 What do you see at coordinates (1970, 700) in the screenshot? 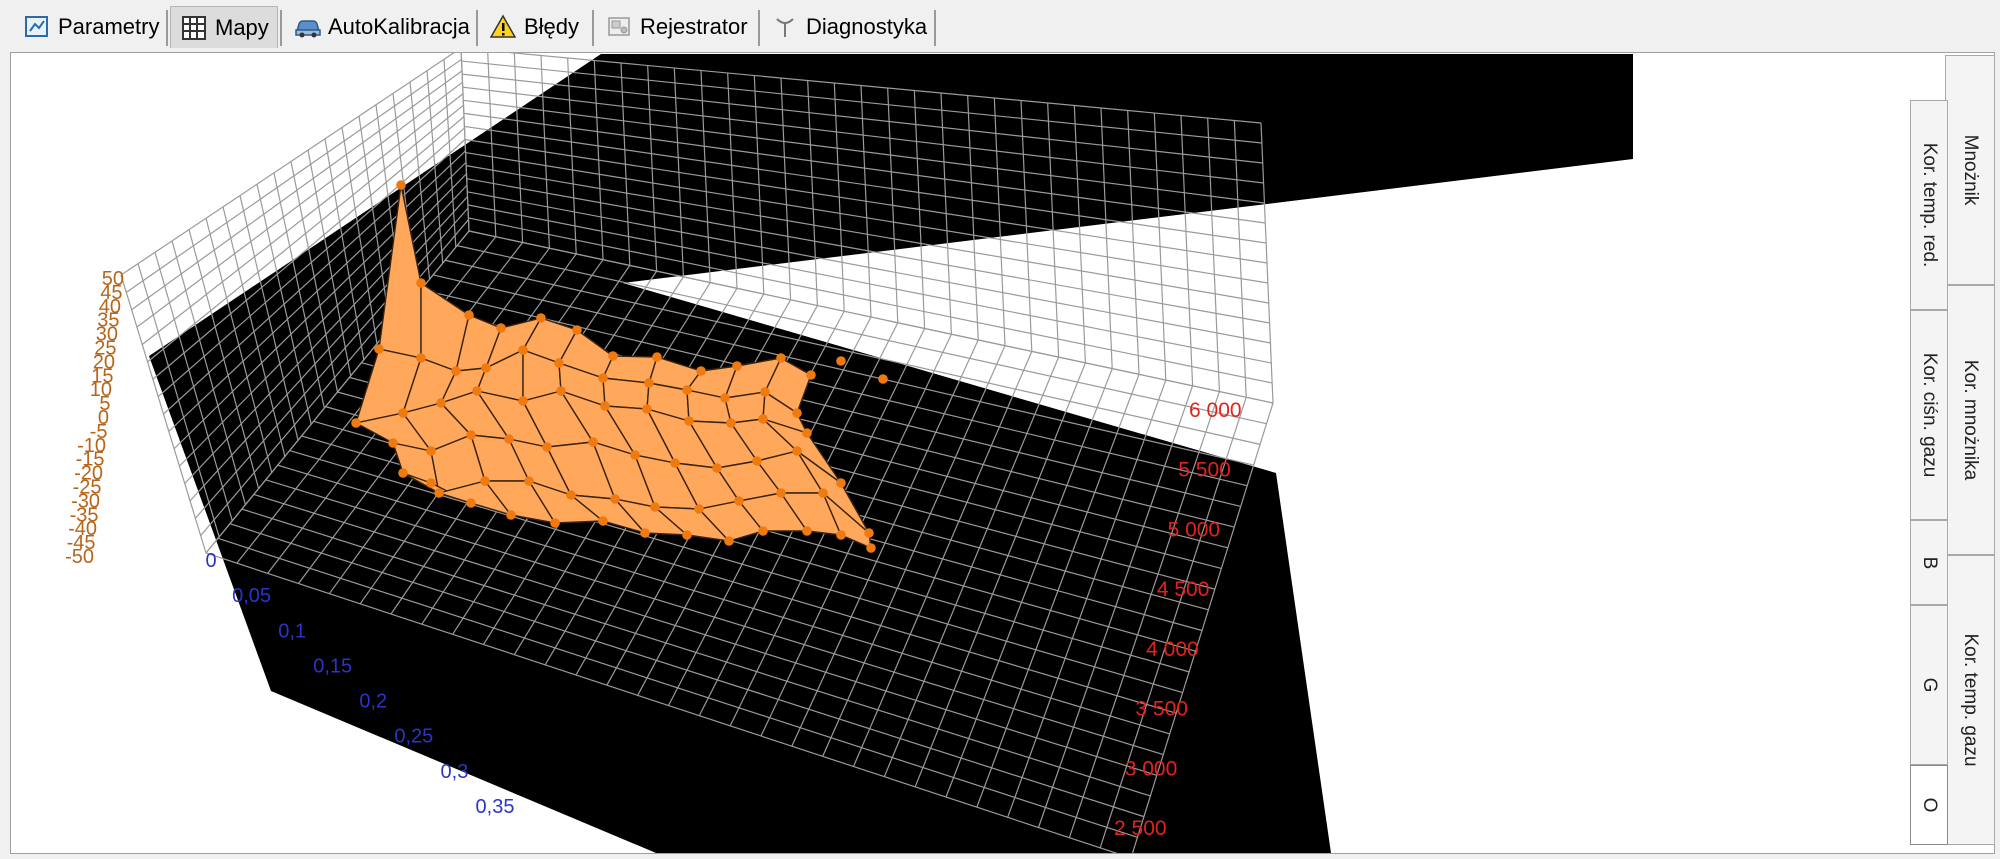
I see `side-tab-kor-temp-gazu: Kor. temp. gazu` at bounding box center [1970, 700].